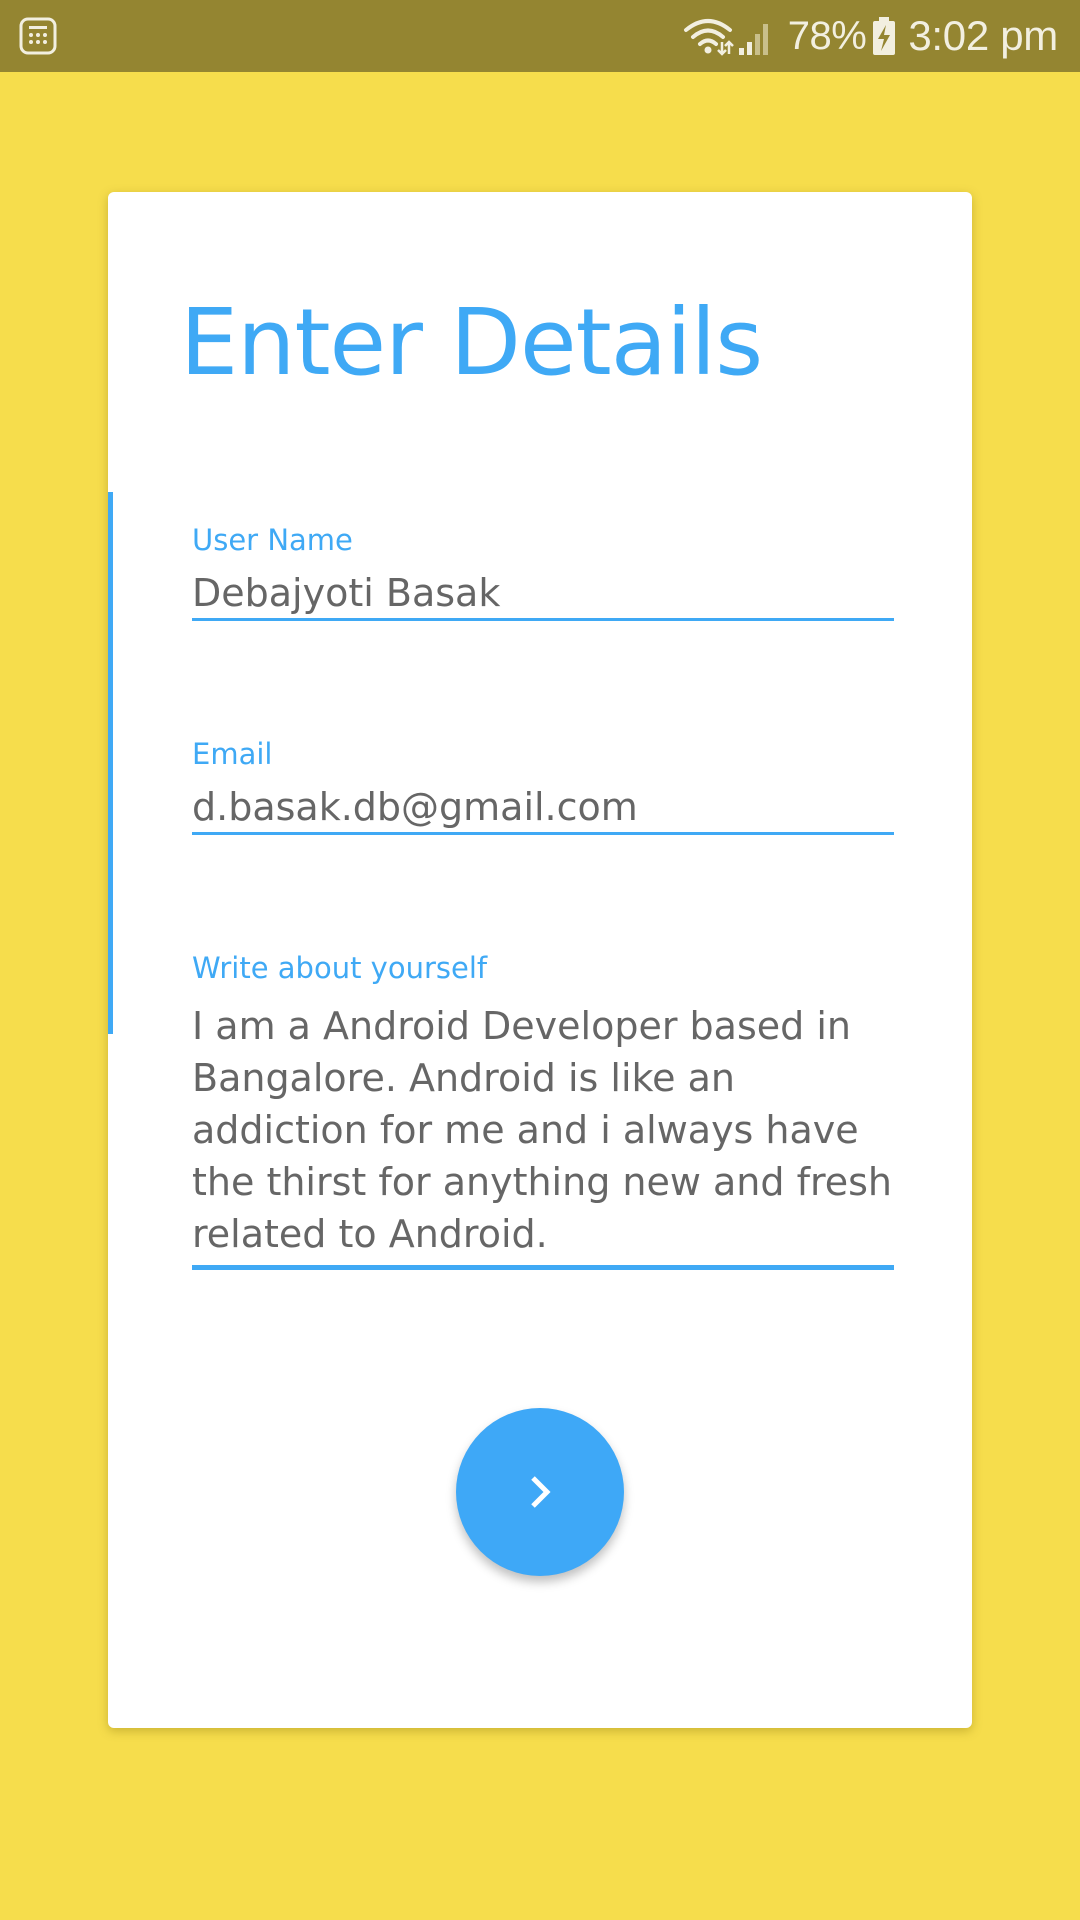 This screenshot has height=1920, width=1080. I want to click on battery-charging-icon, so click(884, 36).